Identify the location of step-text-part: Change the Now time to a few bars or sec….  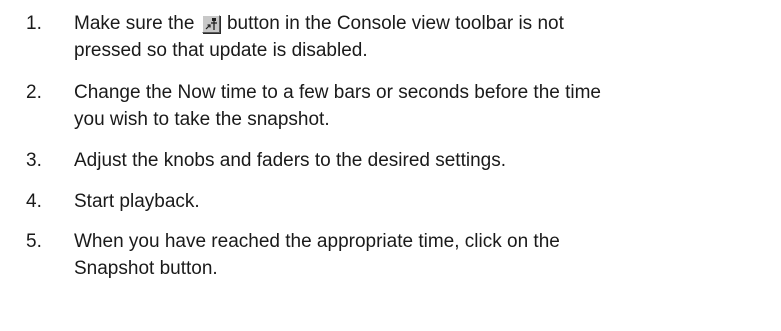
(337, 92).